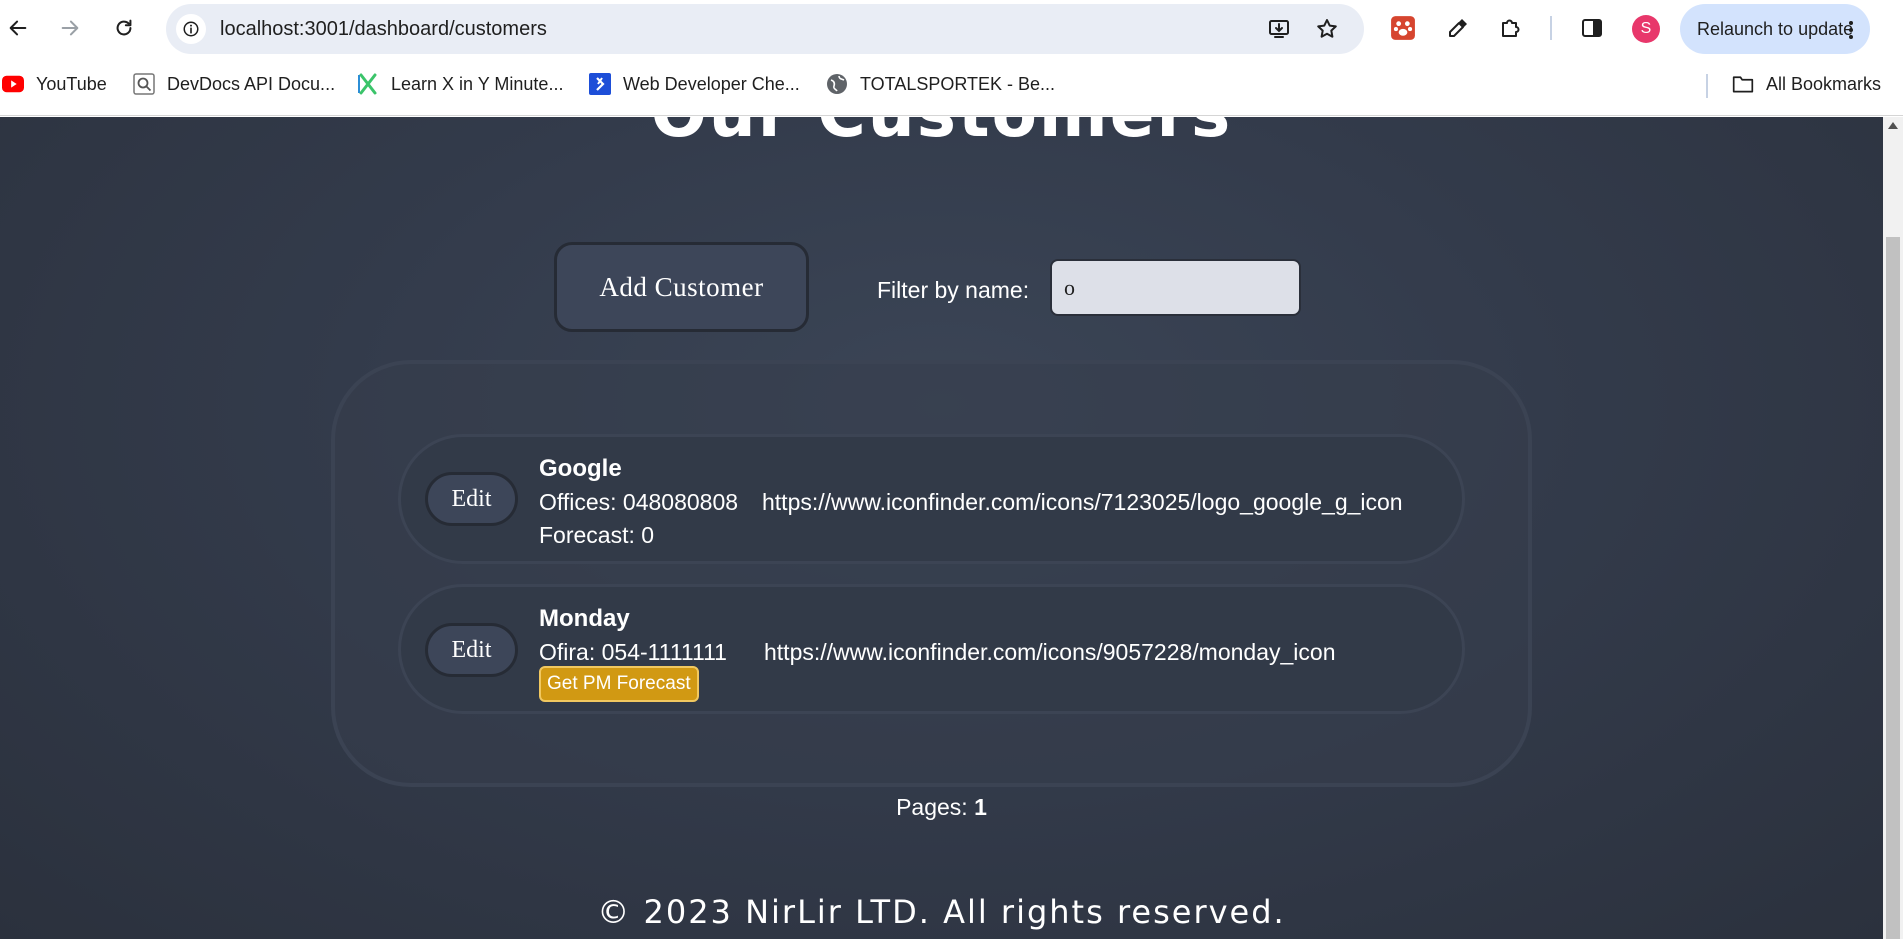  I want to click on youtube-icon, so click(13, 84).